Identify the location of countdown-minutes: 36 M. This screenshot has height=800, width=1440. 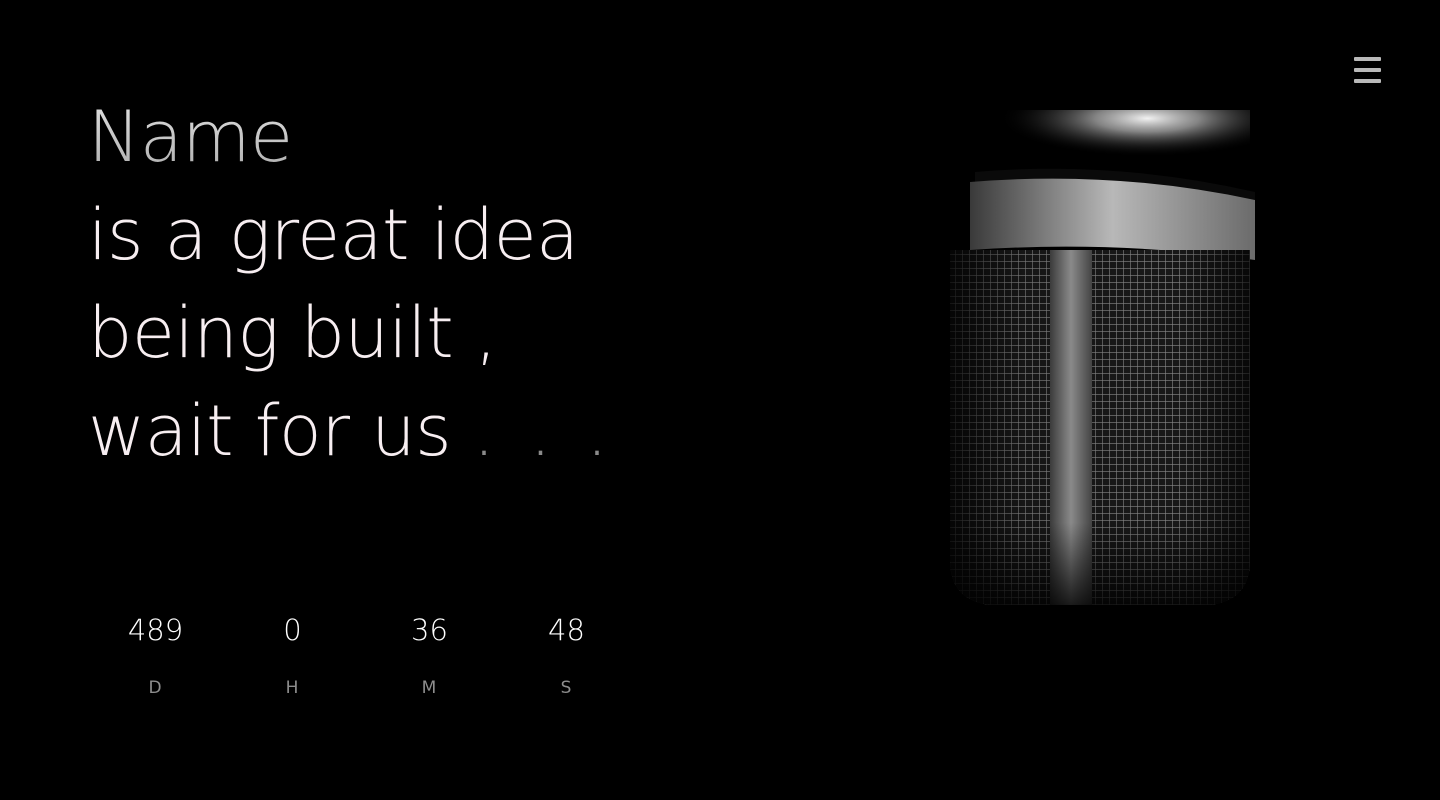
(429, 651).